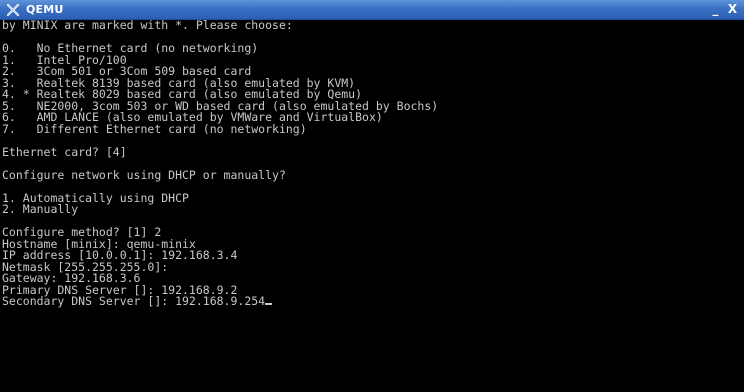 This screenshot has width=744, height=392. Describe the element at coordinates (732, 9) in the screenshot. I see `close-button: X` at that location.